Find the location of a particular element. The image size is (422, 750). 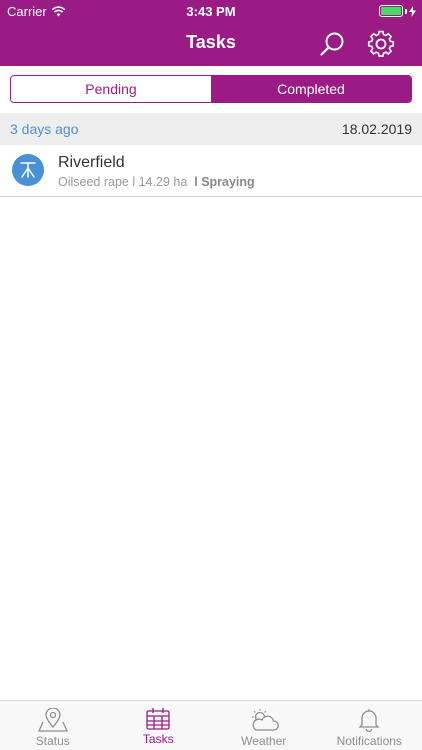

tab-notifications-label: Notifications is located at coordinates (369, 741).